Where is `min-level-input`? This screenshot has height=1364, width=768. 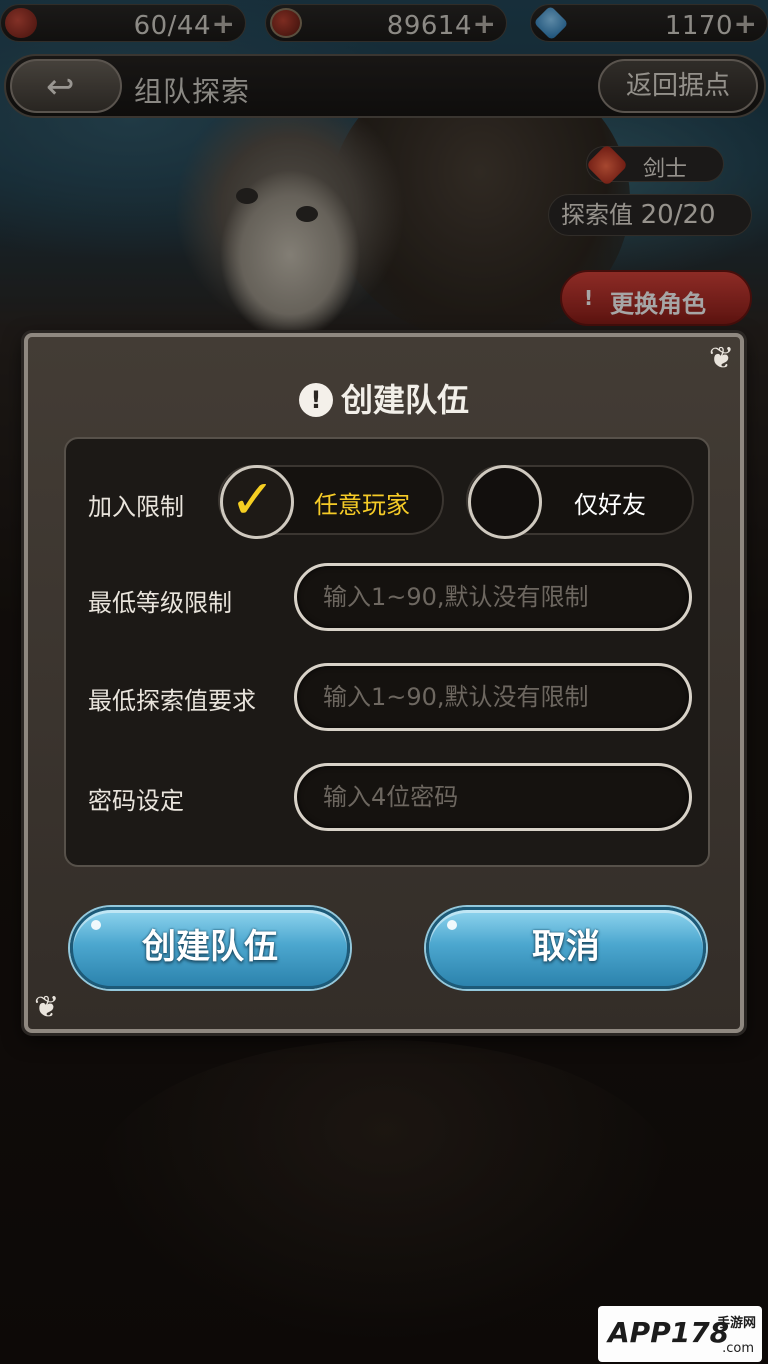 min-level-input is located at coordinates (493, 597).